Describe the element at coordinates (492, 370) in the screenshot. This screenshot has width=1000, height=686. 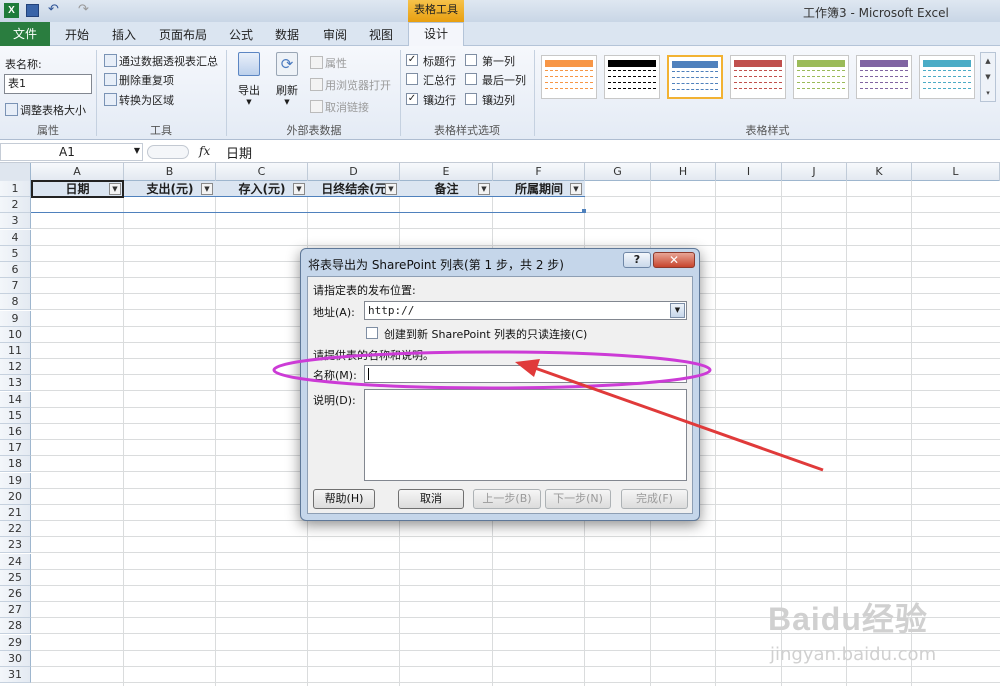
I see `highlight-ellipse` at that location.